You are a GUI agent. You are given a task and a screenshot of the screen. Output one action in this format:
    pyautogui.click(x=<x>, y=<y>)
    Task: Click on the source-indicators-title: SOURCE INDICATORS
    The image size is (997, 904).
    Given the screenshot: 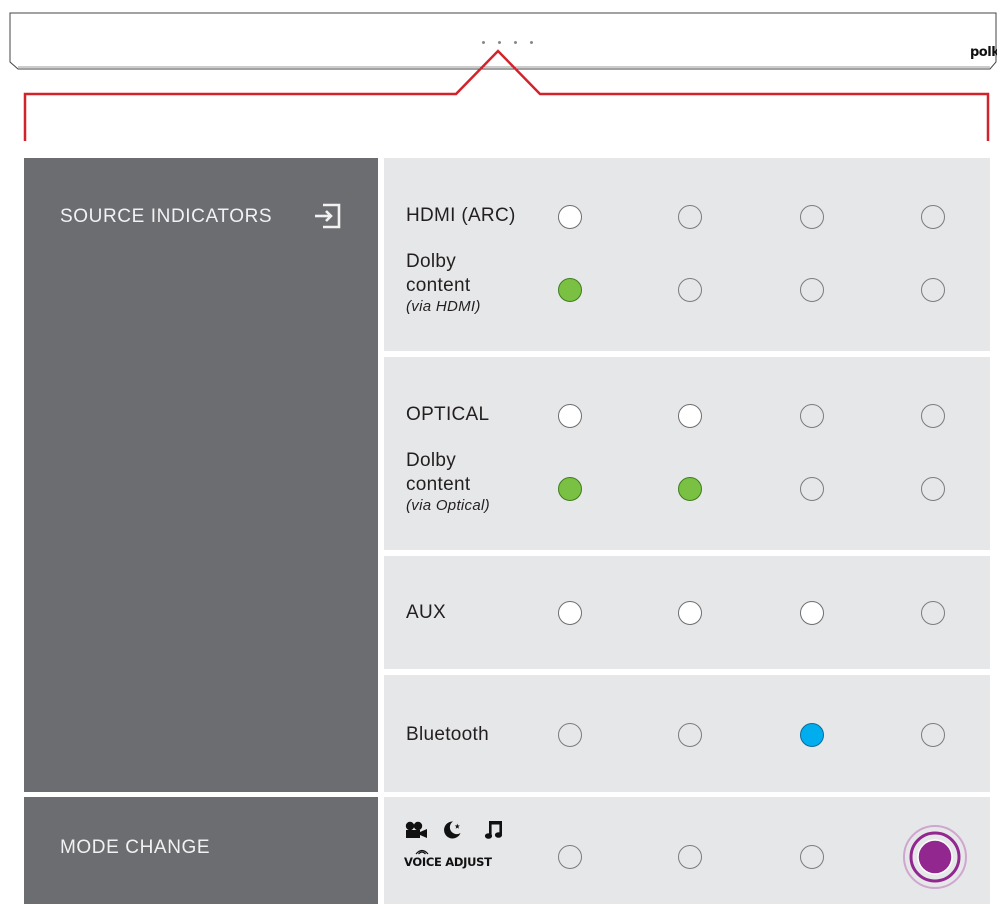 What is the action you would take?
    pyautogui.click(x=166, y=216)
    